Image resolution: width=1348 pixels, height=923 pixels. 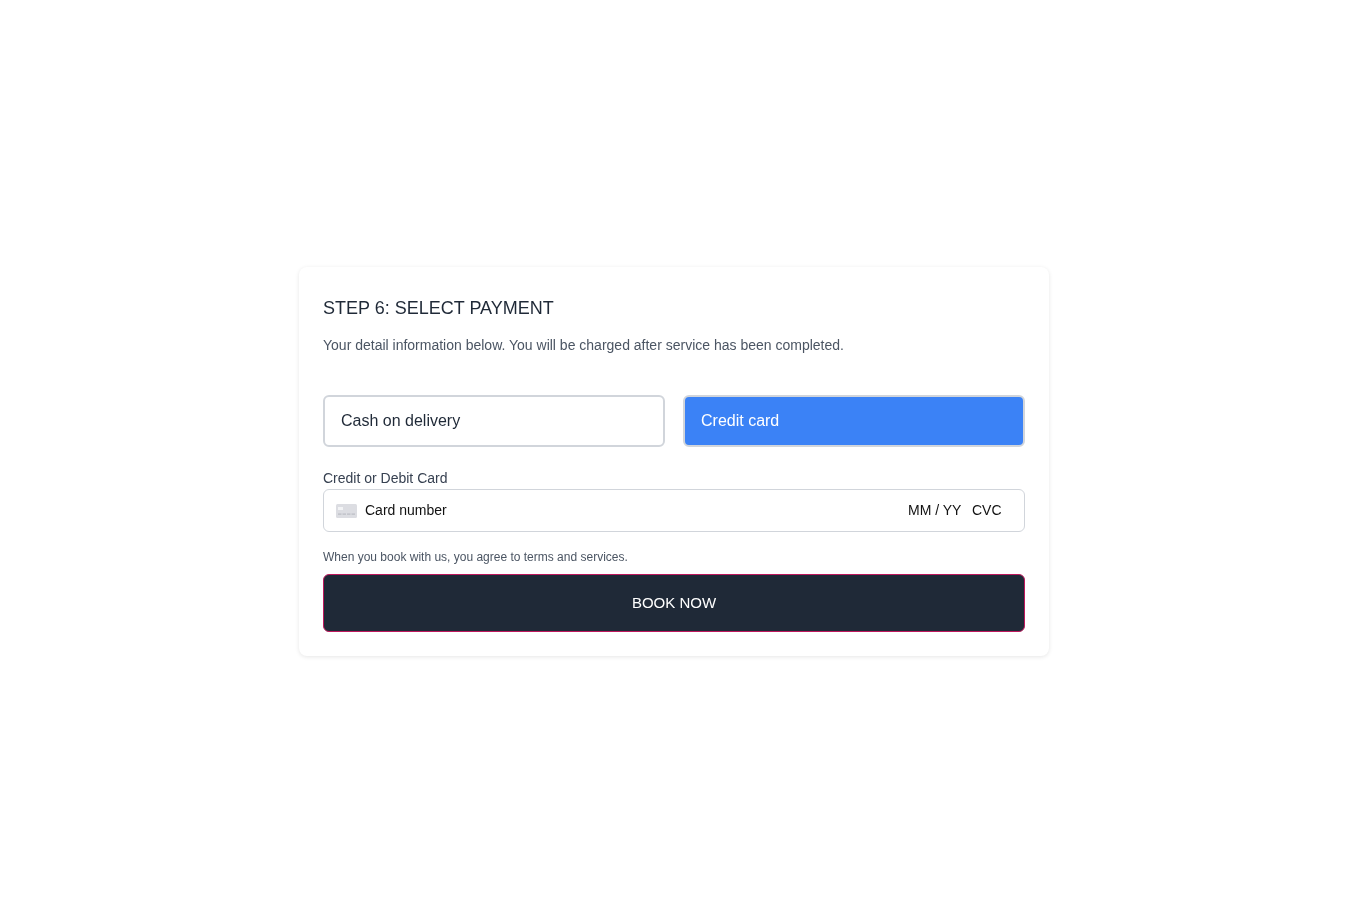 I want to click on payment-option: Credit card, so click(x=854, y=421).